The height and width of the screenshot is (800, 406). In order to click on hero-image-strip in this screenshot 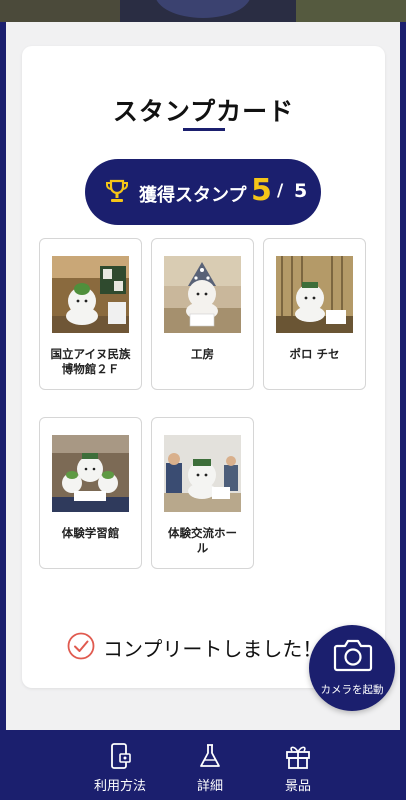, I will do `click(203, 11)`.